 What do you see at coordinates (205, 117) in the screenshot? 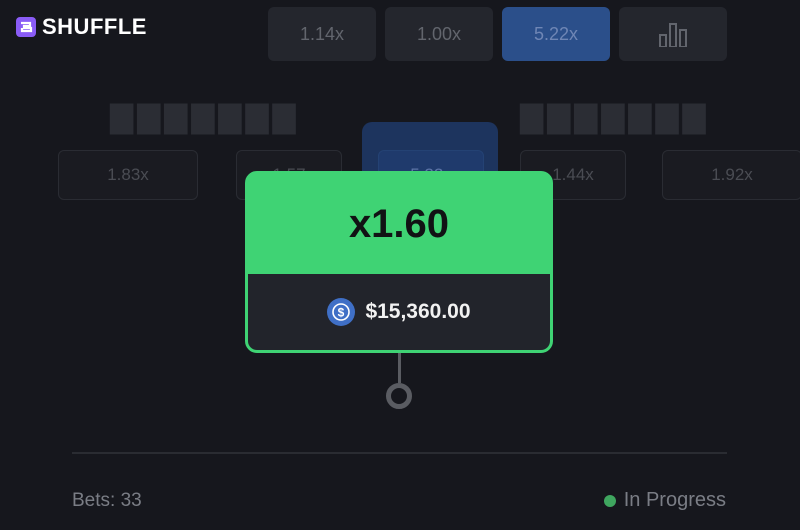
I see `background-blur-left: ▇▇▇▇▇▇▇` at bounding box center [205, 117].